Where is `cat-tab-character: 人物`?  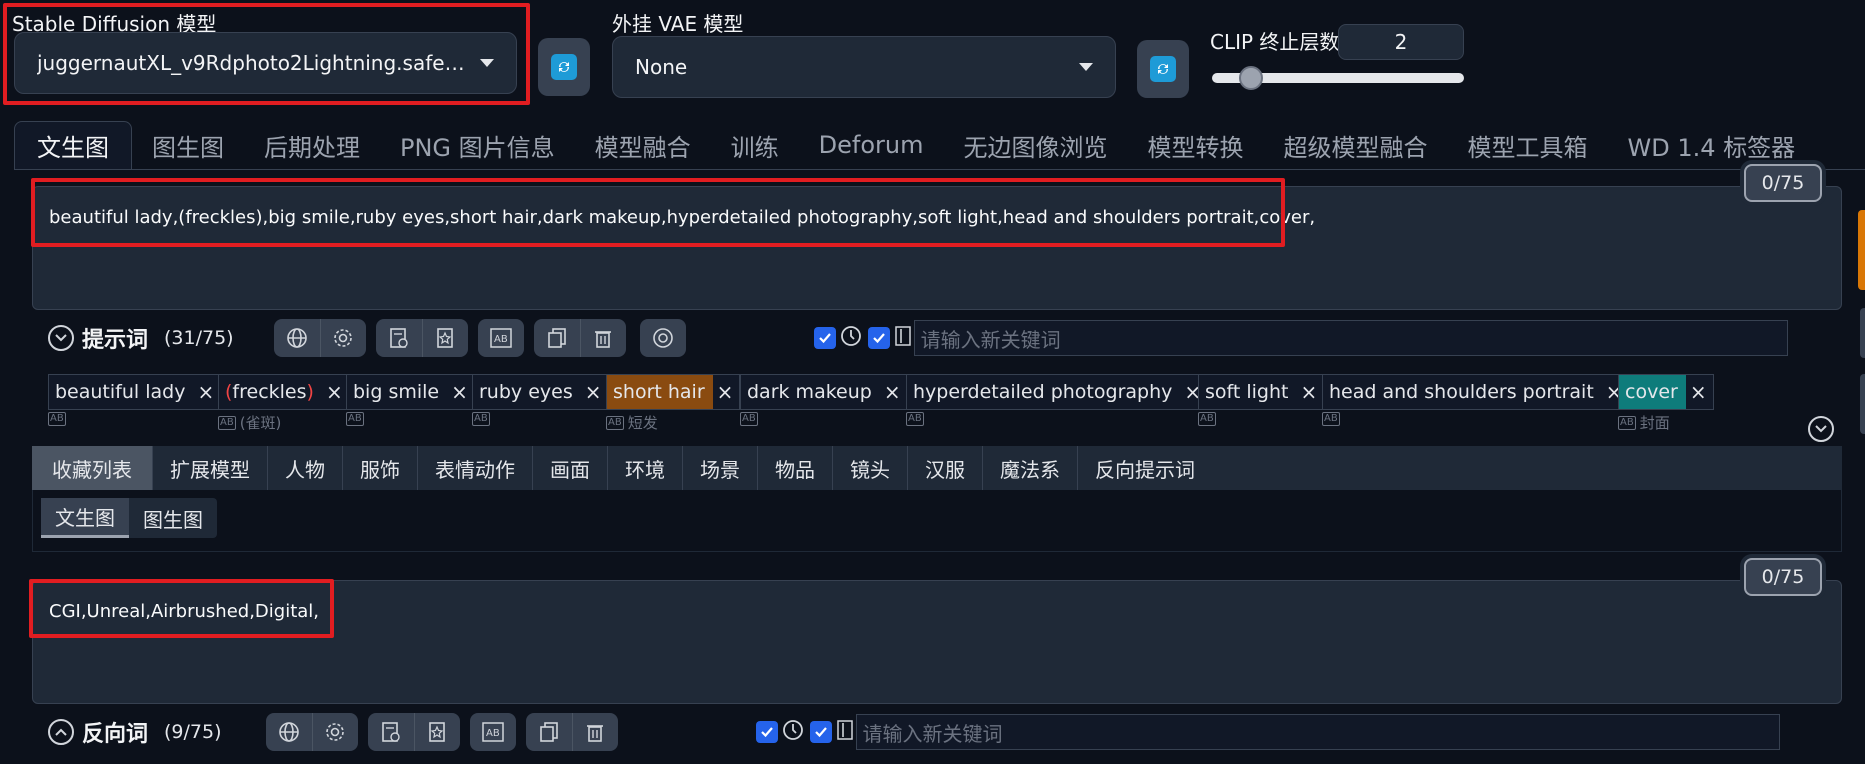 cat-tab-character: 人物 is located at coordinates (305, 468).